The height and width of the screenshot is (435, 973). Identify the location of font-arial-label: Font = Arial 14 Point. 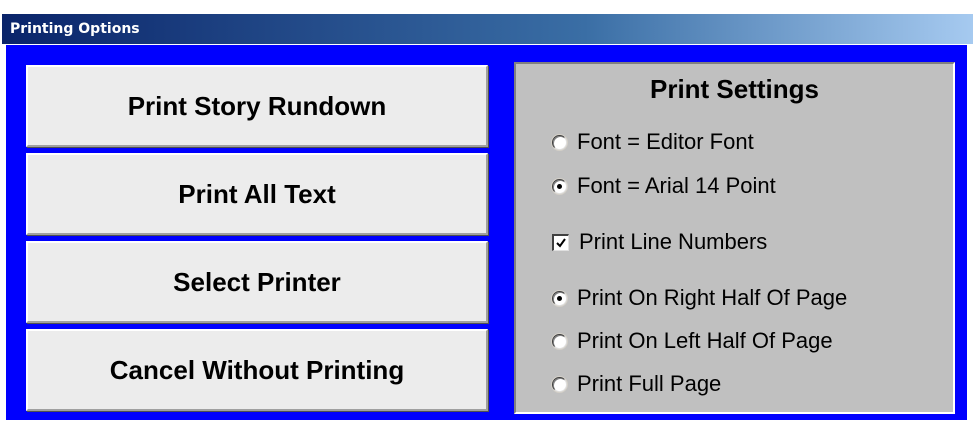
(676, 185).